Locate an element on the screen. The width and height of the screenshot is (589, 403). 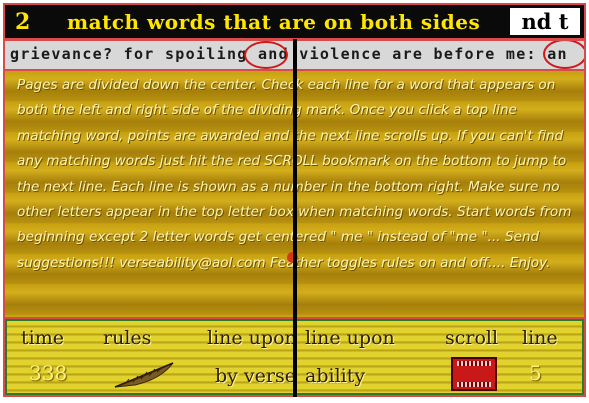
game-title: match words that are on both sides is located at coordinates (274, 22).